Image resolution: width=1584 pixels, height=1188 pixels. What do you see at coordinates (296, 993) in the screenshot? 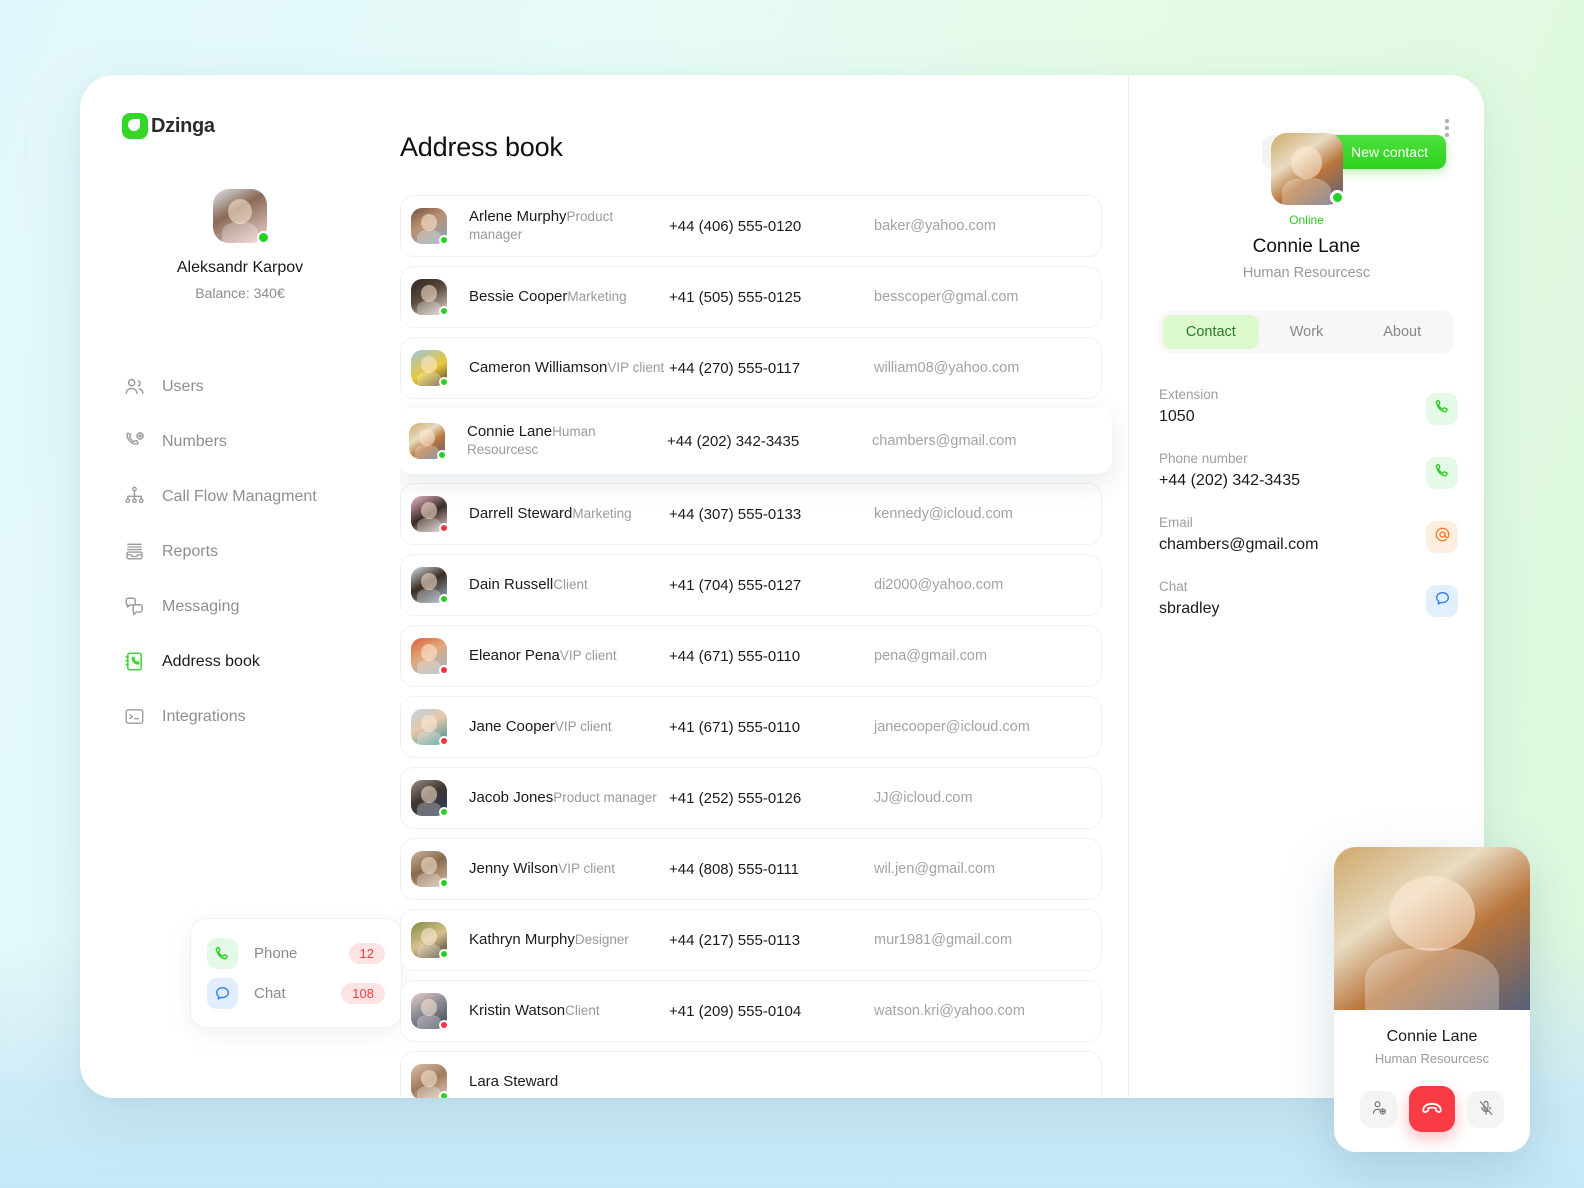
I see `quick-channel-chat: Chat 108` at bounding box center [296, 993].